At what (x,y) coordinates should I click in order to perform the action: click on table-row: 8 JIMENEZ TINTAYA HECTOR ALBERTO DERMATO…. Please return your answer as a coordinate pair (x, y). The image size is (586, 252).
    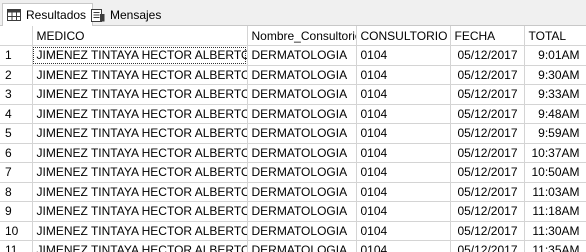
    Looking at the image, I should click on (293, 192).